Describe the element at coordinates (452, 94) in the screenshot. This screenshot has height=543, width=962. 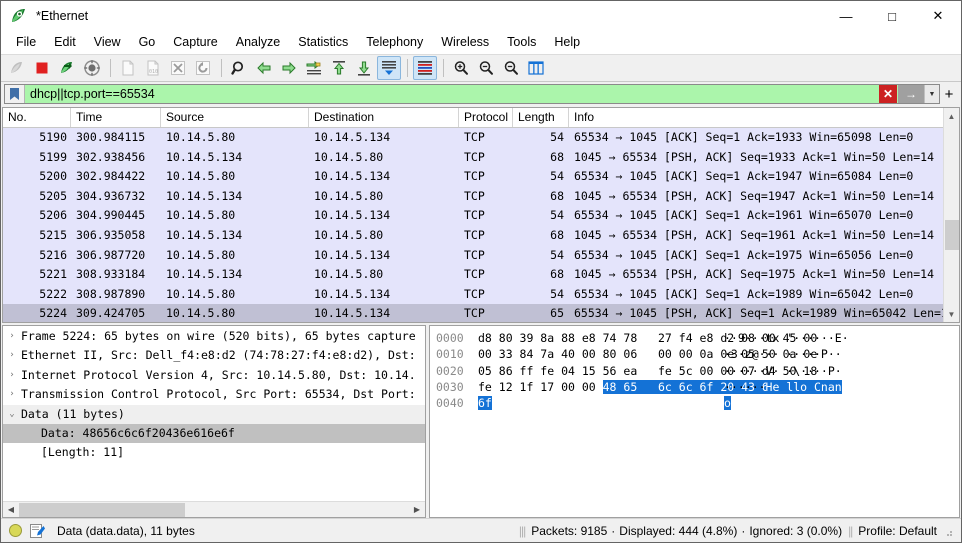
I see `display-filter-text: dhcp||tcp.port==65534` at that location.